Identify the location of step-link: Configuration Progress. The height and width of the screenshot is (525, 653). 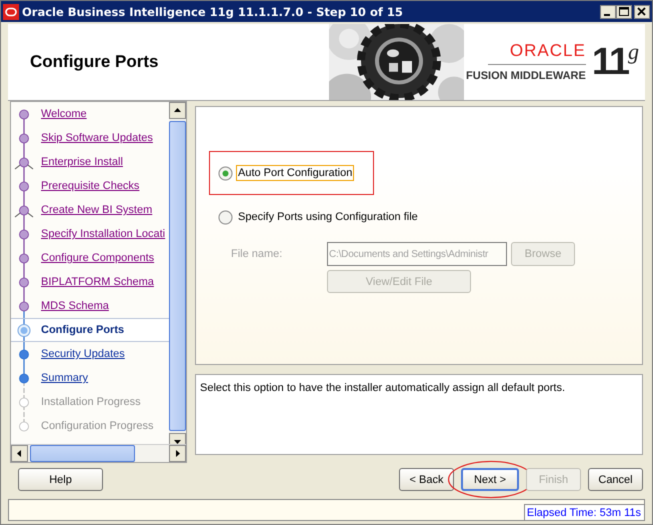
(97, 426).